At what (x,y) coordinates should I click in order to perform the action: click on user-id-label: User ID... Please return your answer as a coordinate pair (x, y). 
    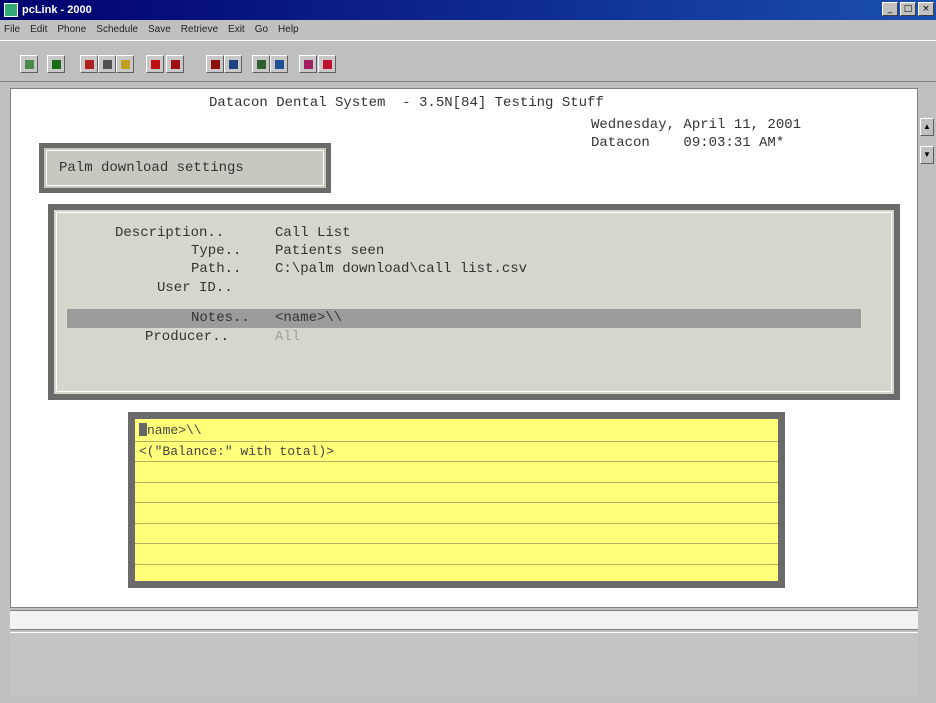
    Looking at the image, I should click on (195, 288).